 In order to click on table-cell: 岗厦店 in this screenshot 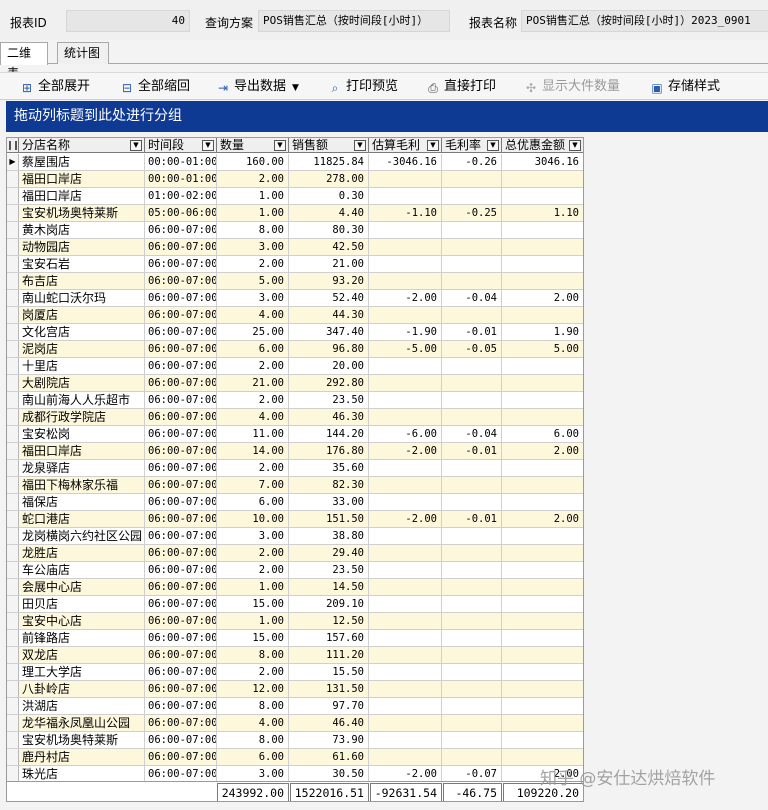, I will do `click(82, 315)`.